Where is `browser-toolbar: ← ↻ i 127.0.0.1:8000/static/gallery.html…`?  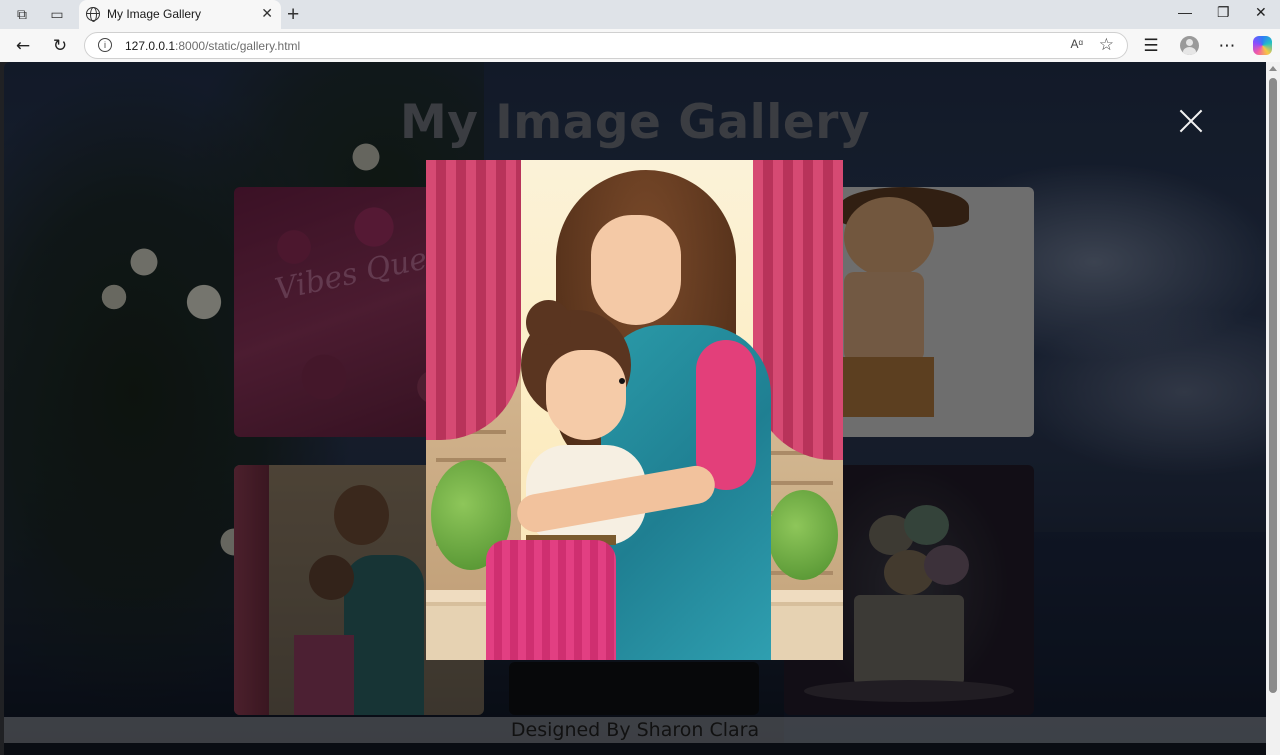
browser-toolbar: ← ↻ i 127.0.0.1:8000/static/gallery.html… is located at coordinates (640, 45).